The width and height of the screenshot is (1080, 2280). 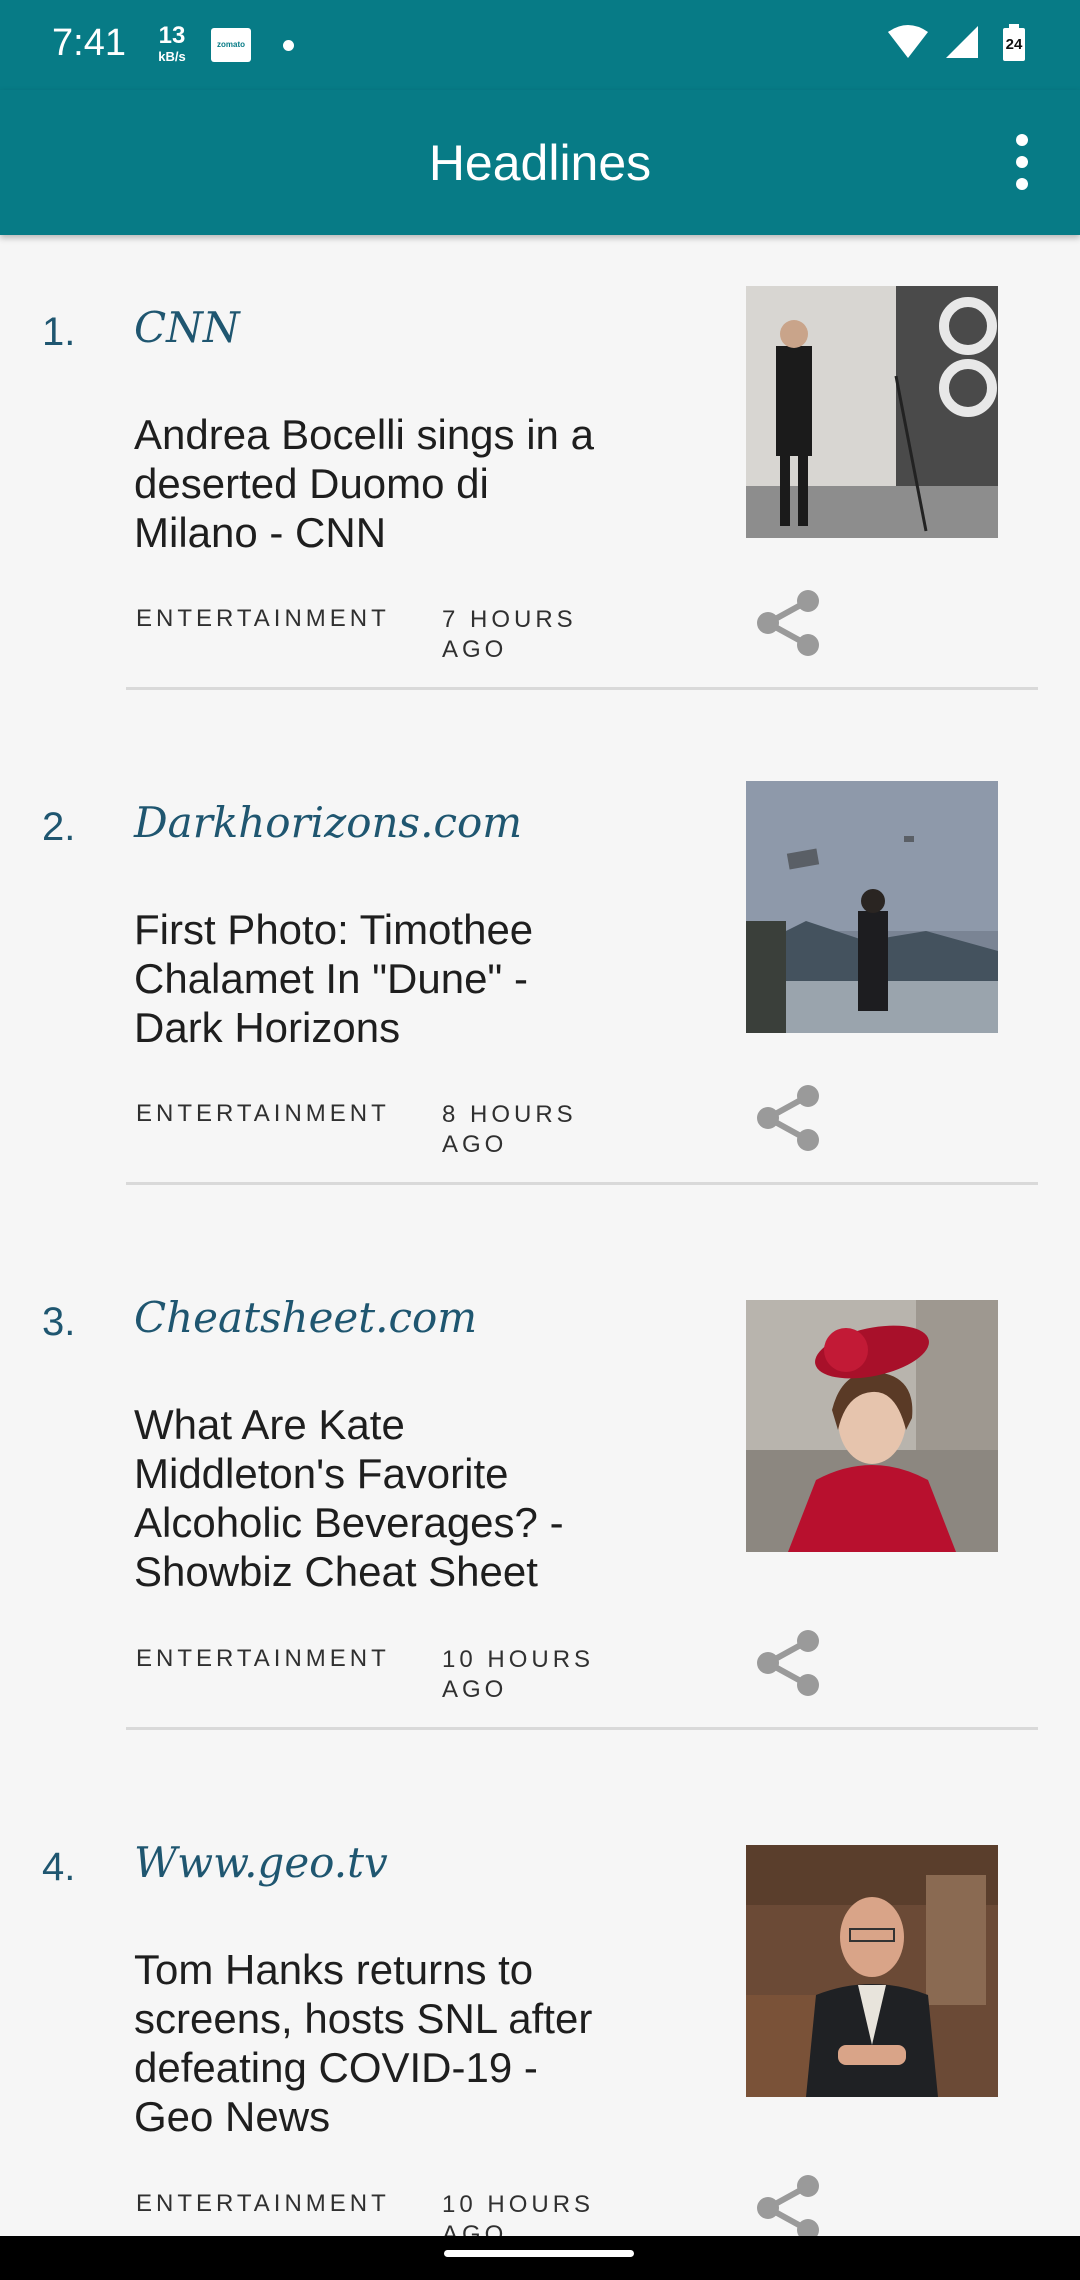 I want to click on page-title: Headlines, so click(x=540, y=163).